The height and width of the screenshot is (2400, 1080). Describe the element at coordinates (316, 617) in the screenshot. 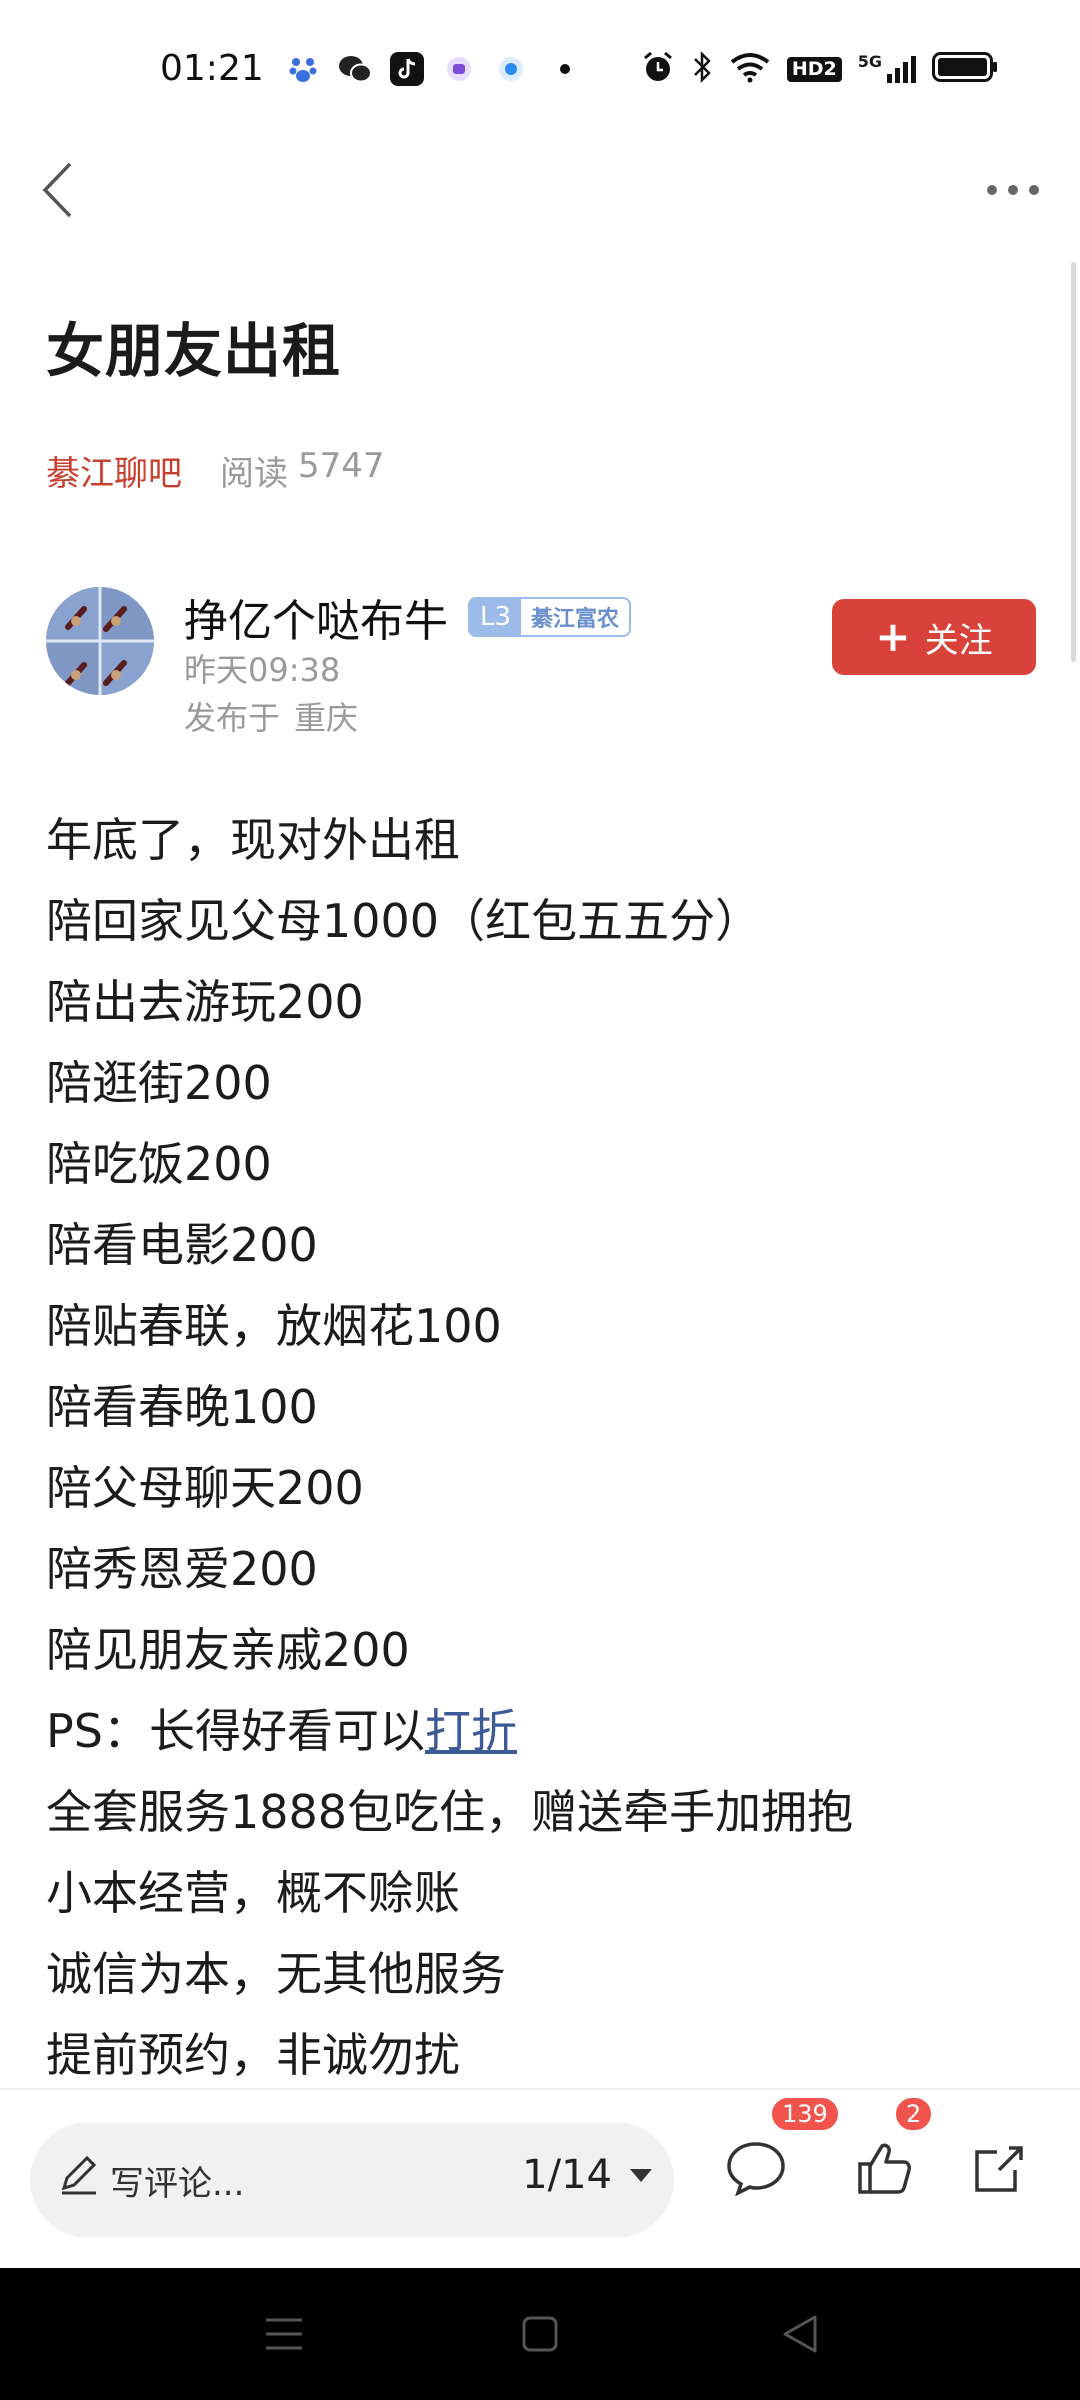

I see `author-name: 挣亿个哒布牛` at that location.